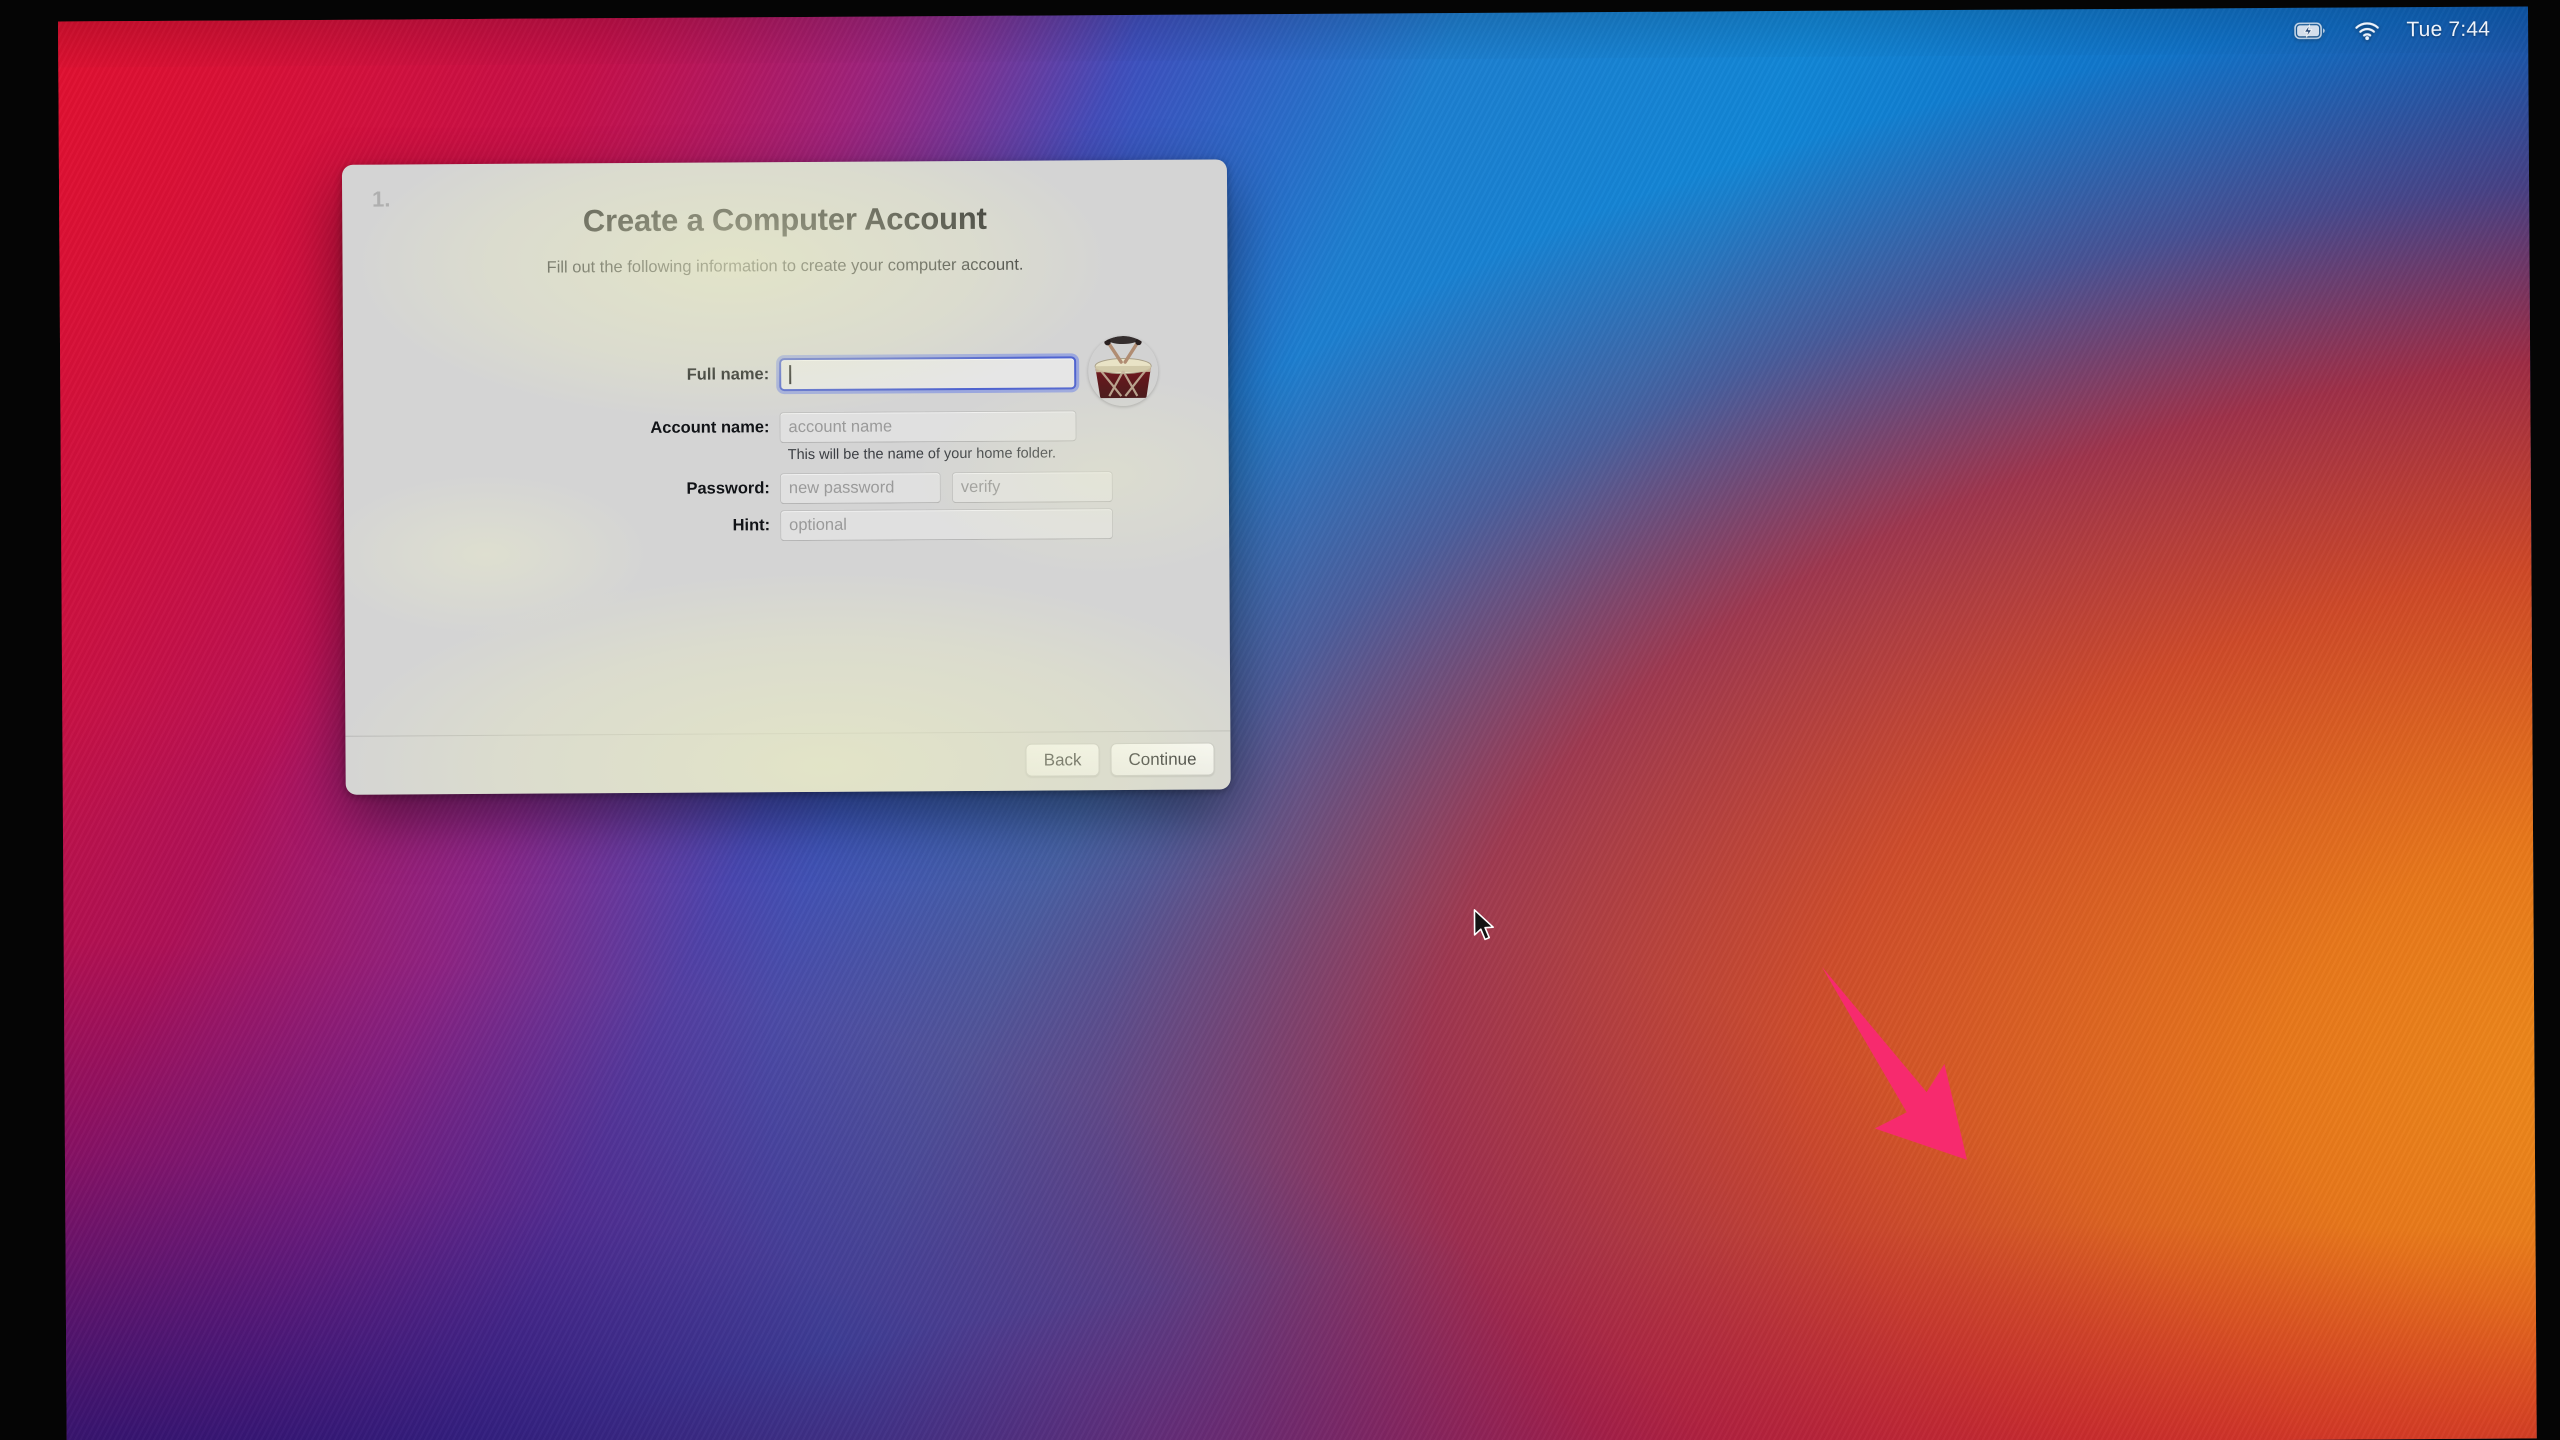 This screenshot has width=2560, height=1440. I want to click on hint-label: Hint:, so click(751, 525).